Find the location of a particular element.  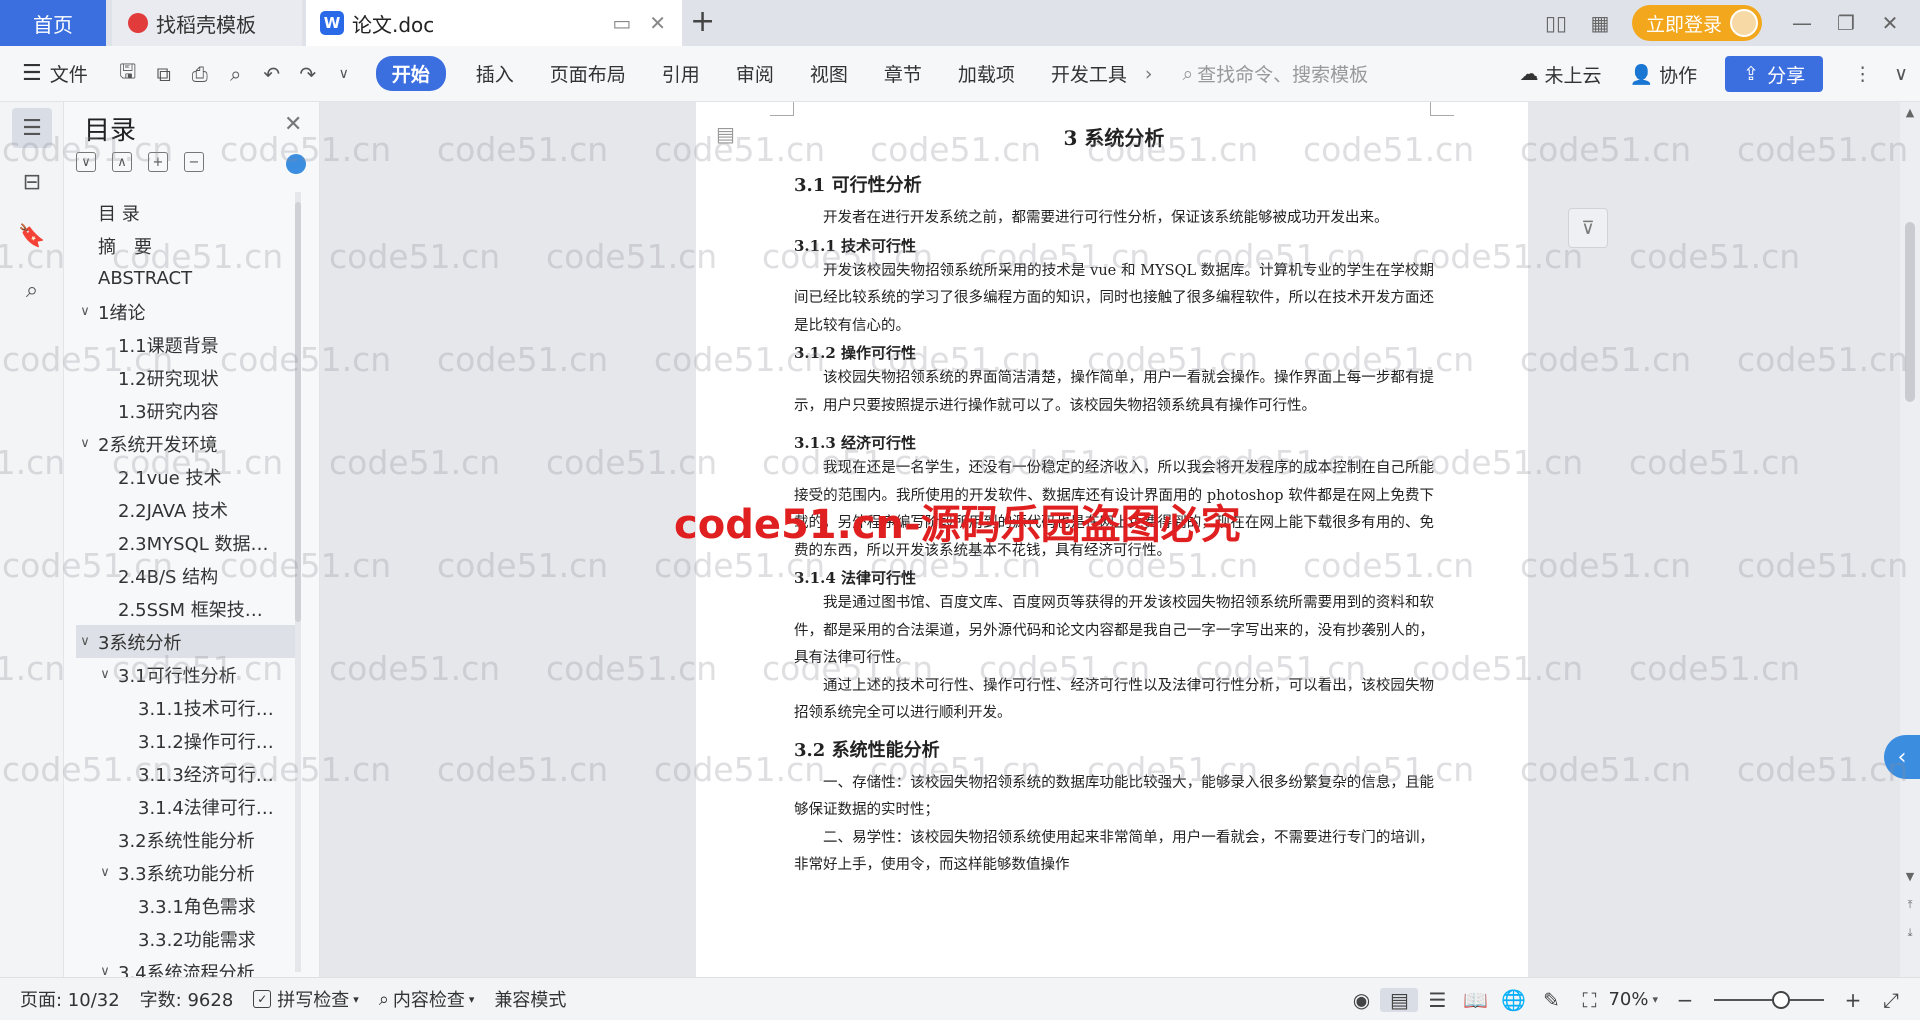

scroll-down-icon: ▼ is located at coordinates (1910, 876).